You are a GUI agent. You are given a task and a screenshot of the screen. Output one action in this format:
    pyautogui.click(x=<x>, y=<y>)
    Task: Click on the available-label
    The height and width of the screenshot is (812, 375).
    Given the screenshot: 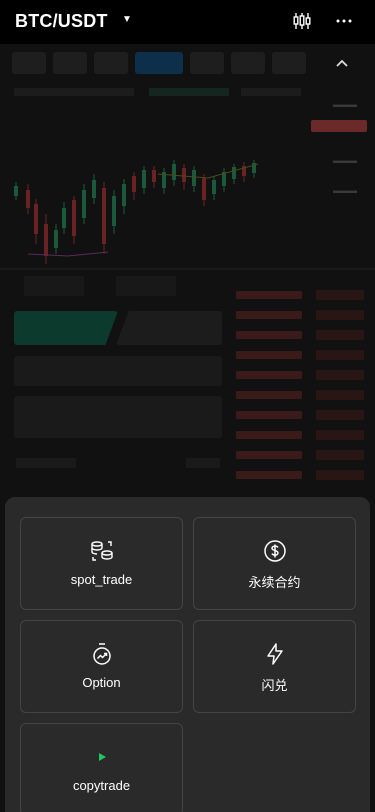 What is the action you would take?
    pyautogui.click(x=46, y=463)
    